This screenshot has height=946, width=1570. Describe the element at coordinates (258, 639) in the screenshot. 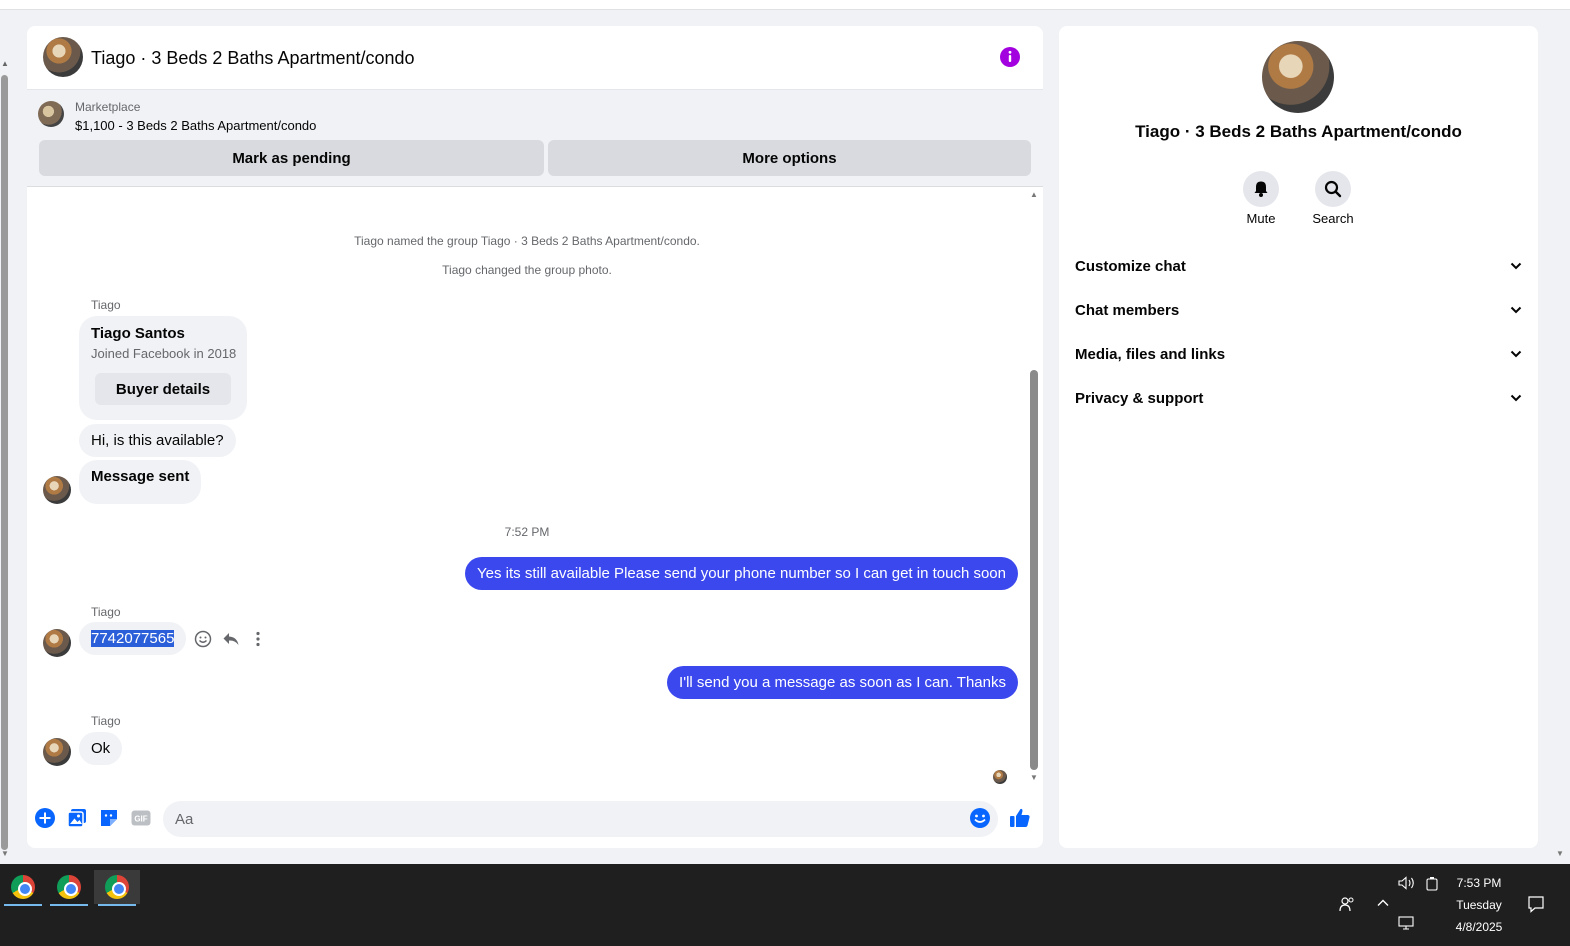

I see `more-actions-icon` at that location.